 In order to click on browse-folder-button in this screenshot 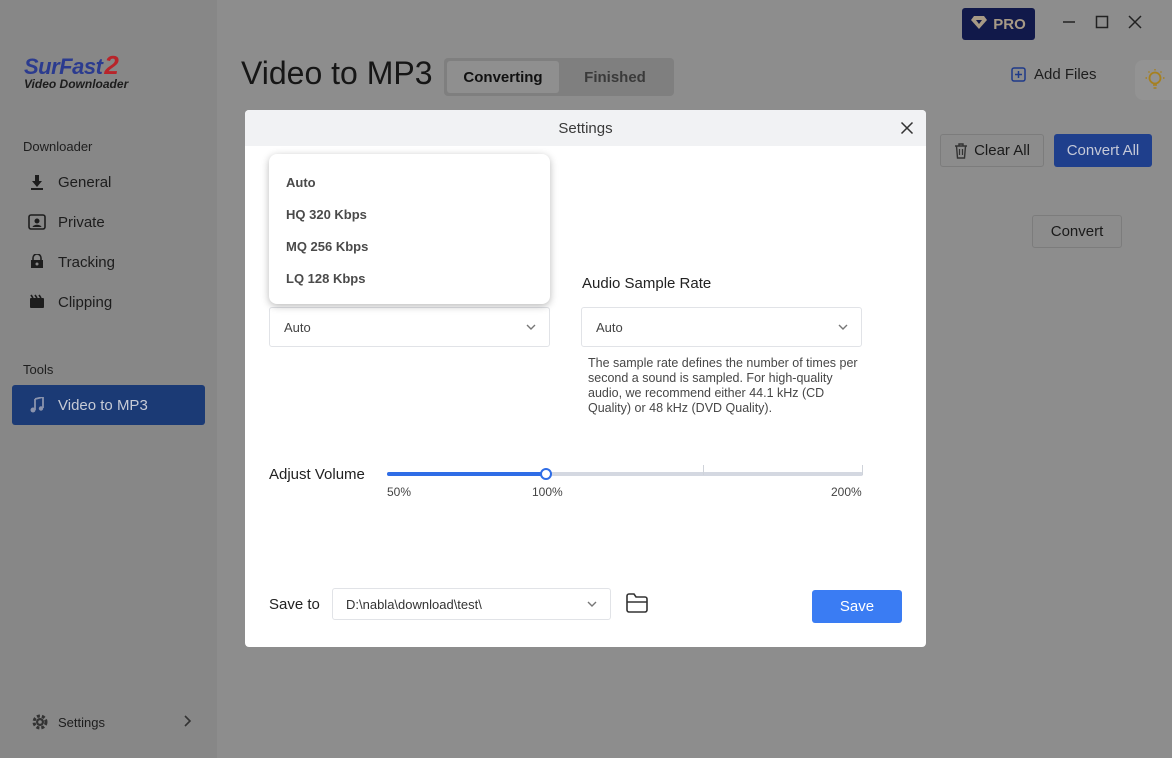, I will do `click(637, 603)`.